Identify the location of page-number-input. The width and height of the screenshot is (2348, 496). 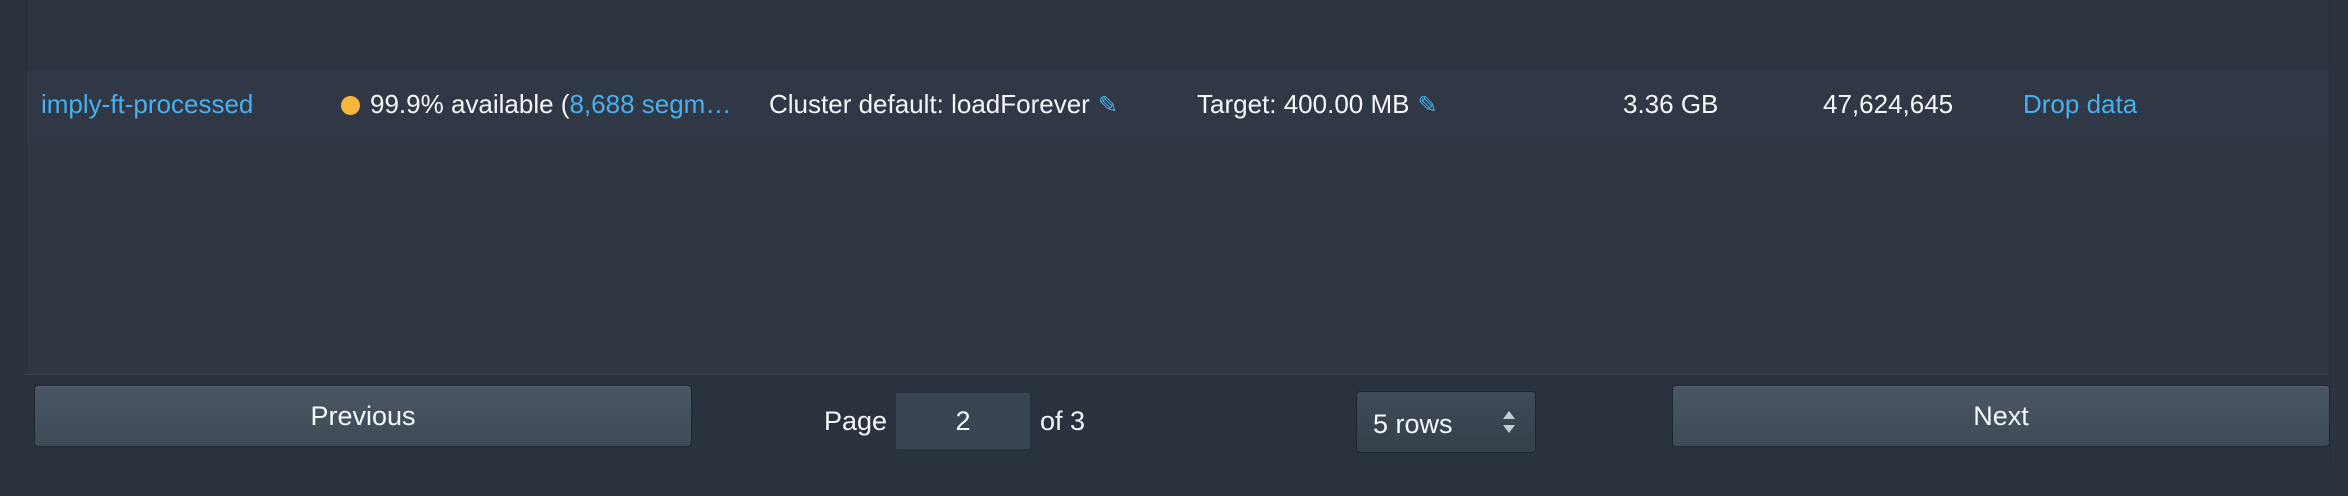
(963, 421).